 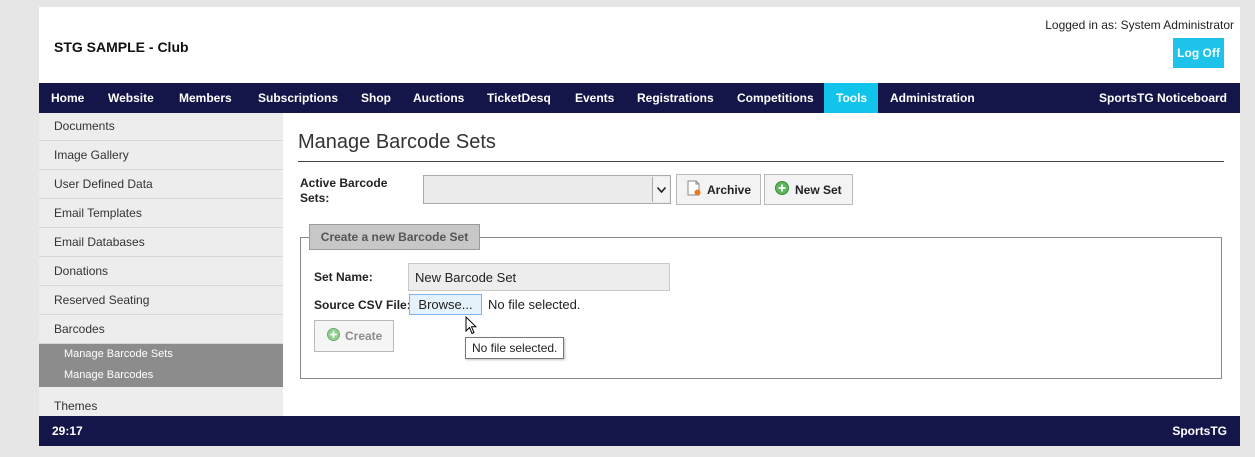 I want to click on nav-item-ticketdesq: TicketDesq, so click(x=519, y=98).